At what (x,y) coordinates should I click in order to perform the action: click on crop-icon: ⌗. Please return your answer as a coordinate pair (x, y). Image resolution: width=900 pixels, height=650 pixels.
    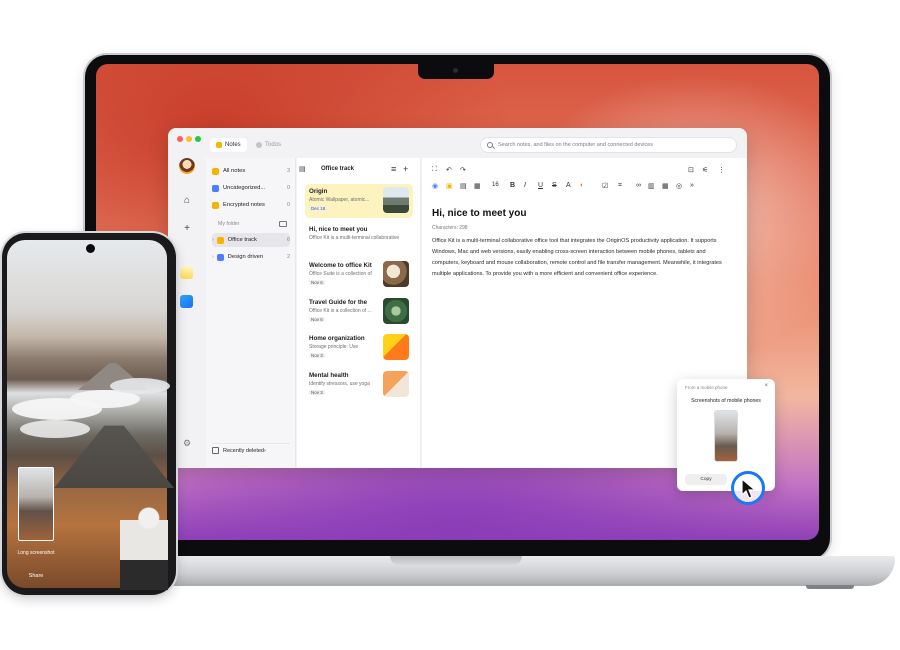
    Looking at the image, I should click on (620, 186).